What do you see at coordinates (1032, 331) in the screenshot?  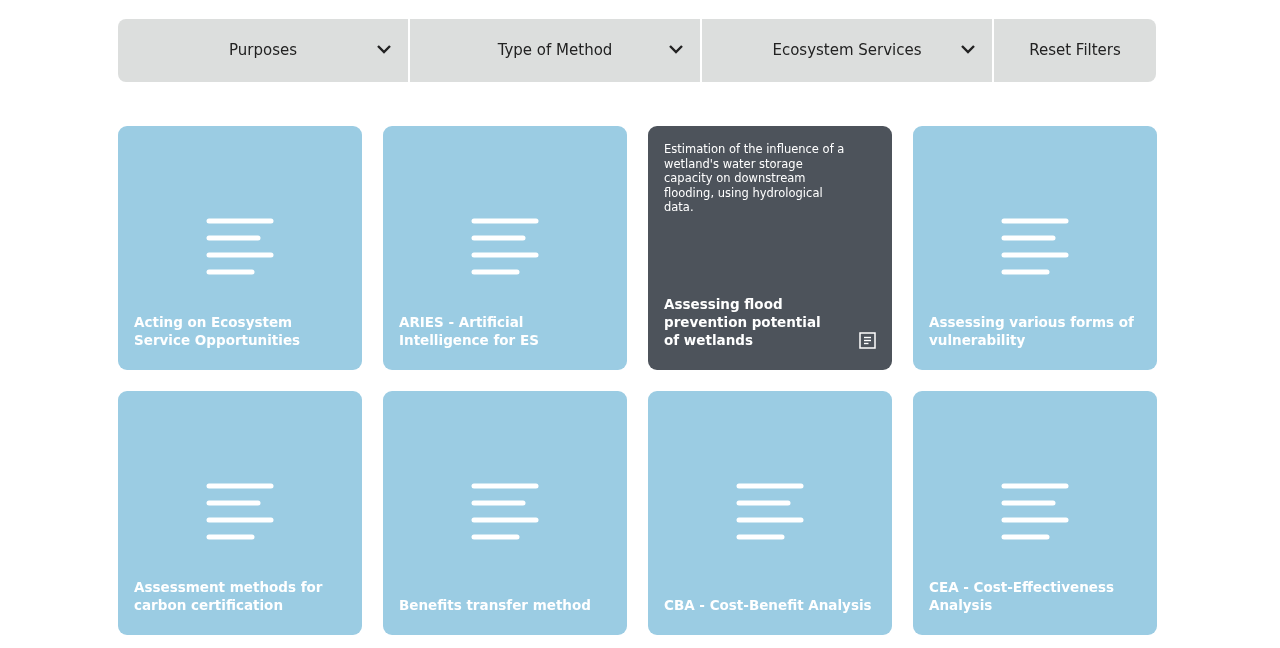 I see `card-title: Assessing various forms of vulnerability` at bounding box center [1032, 331].